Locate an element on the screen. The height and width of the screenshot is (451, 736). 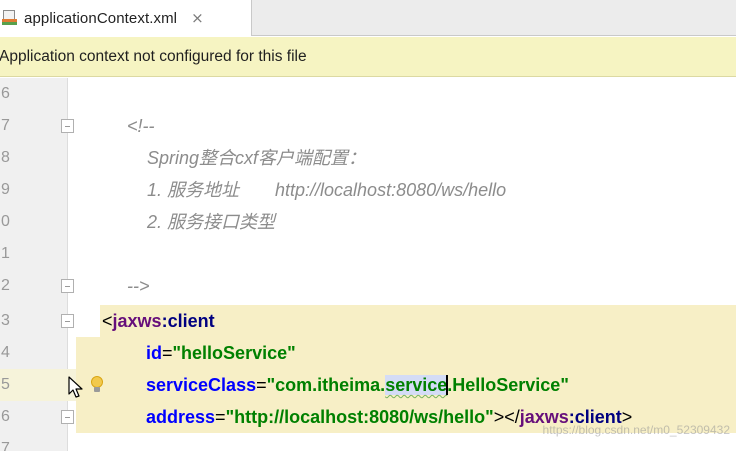
attr-value: "helloService" is located at coordinates (234, 353).